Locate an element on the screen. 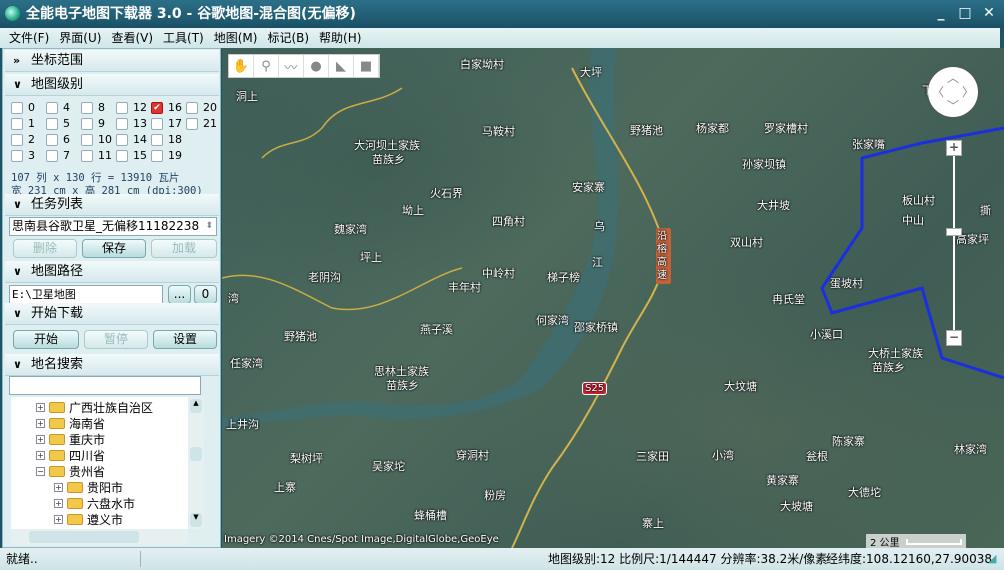  level-checkbox-14: 14 is located at coordinates (131, 139).